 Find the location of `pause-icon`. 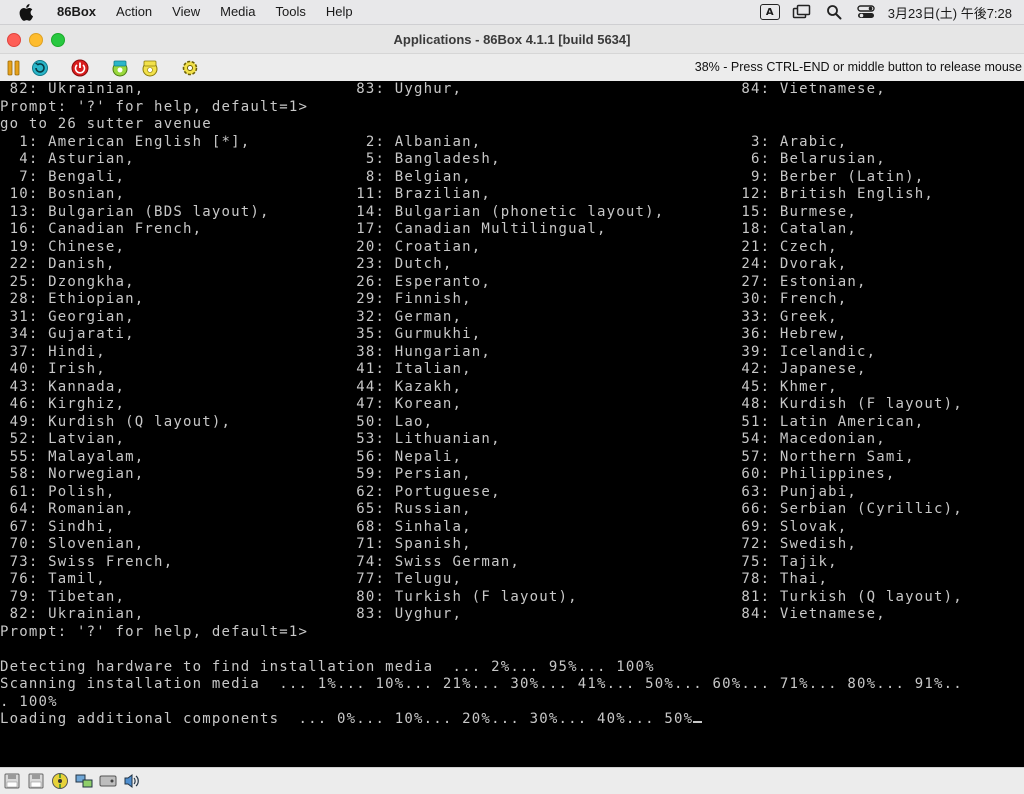

pause-icon is located at coordinates (14, 68).